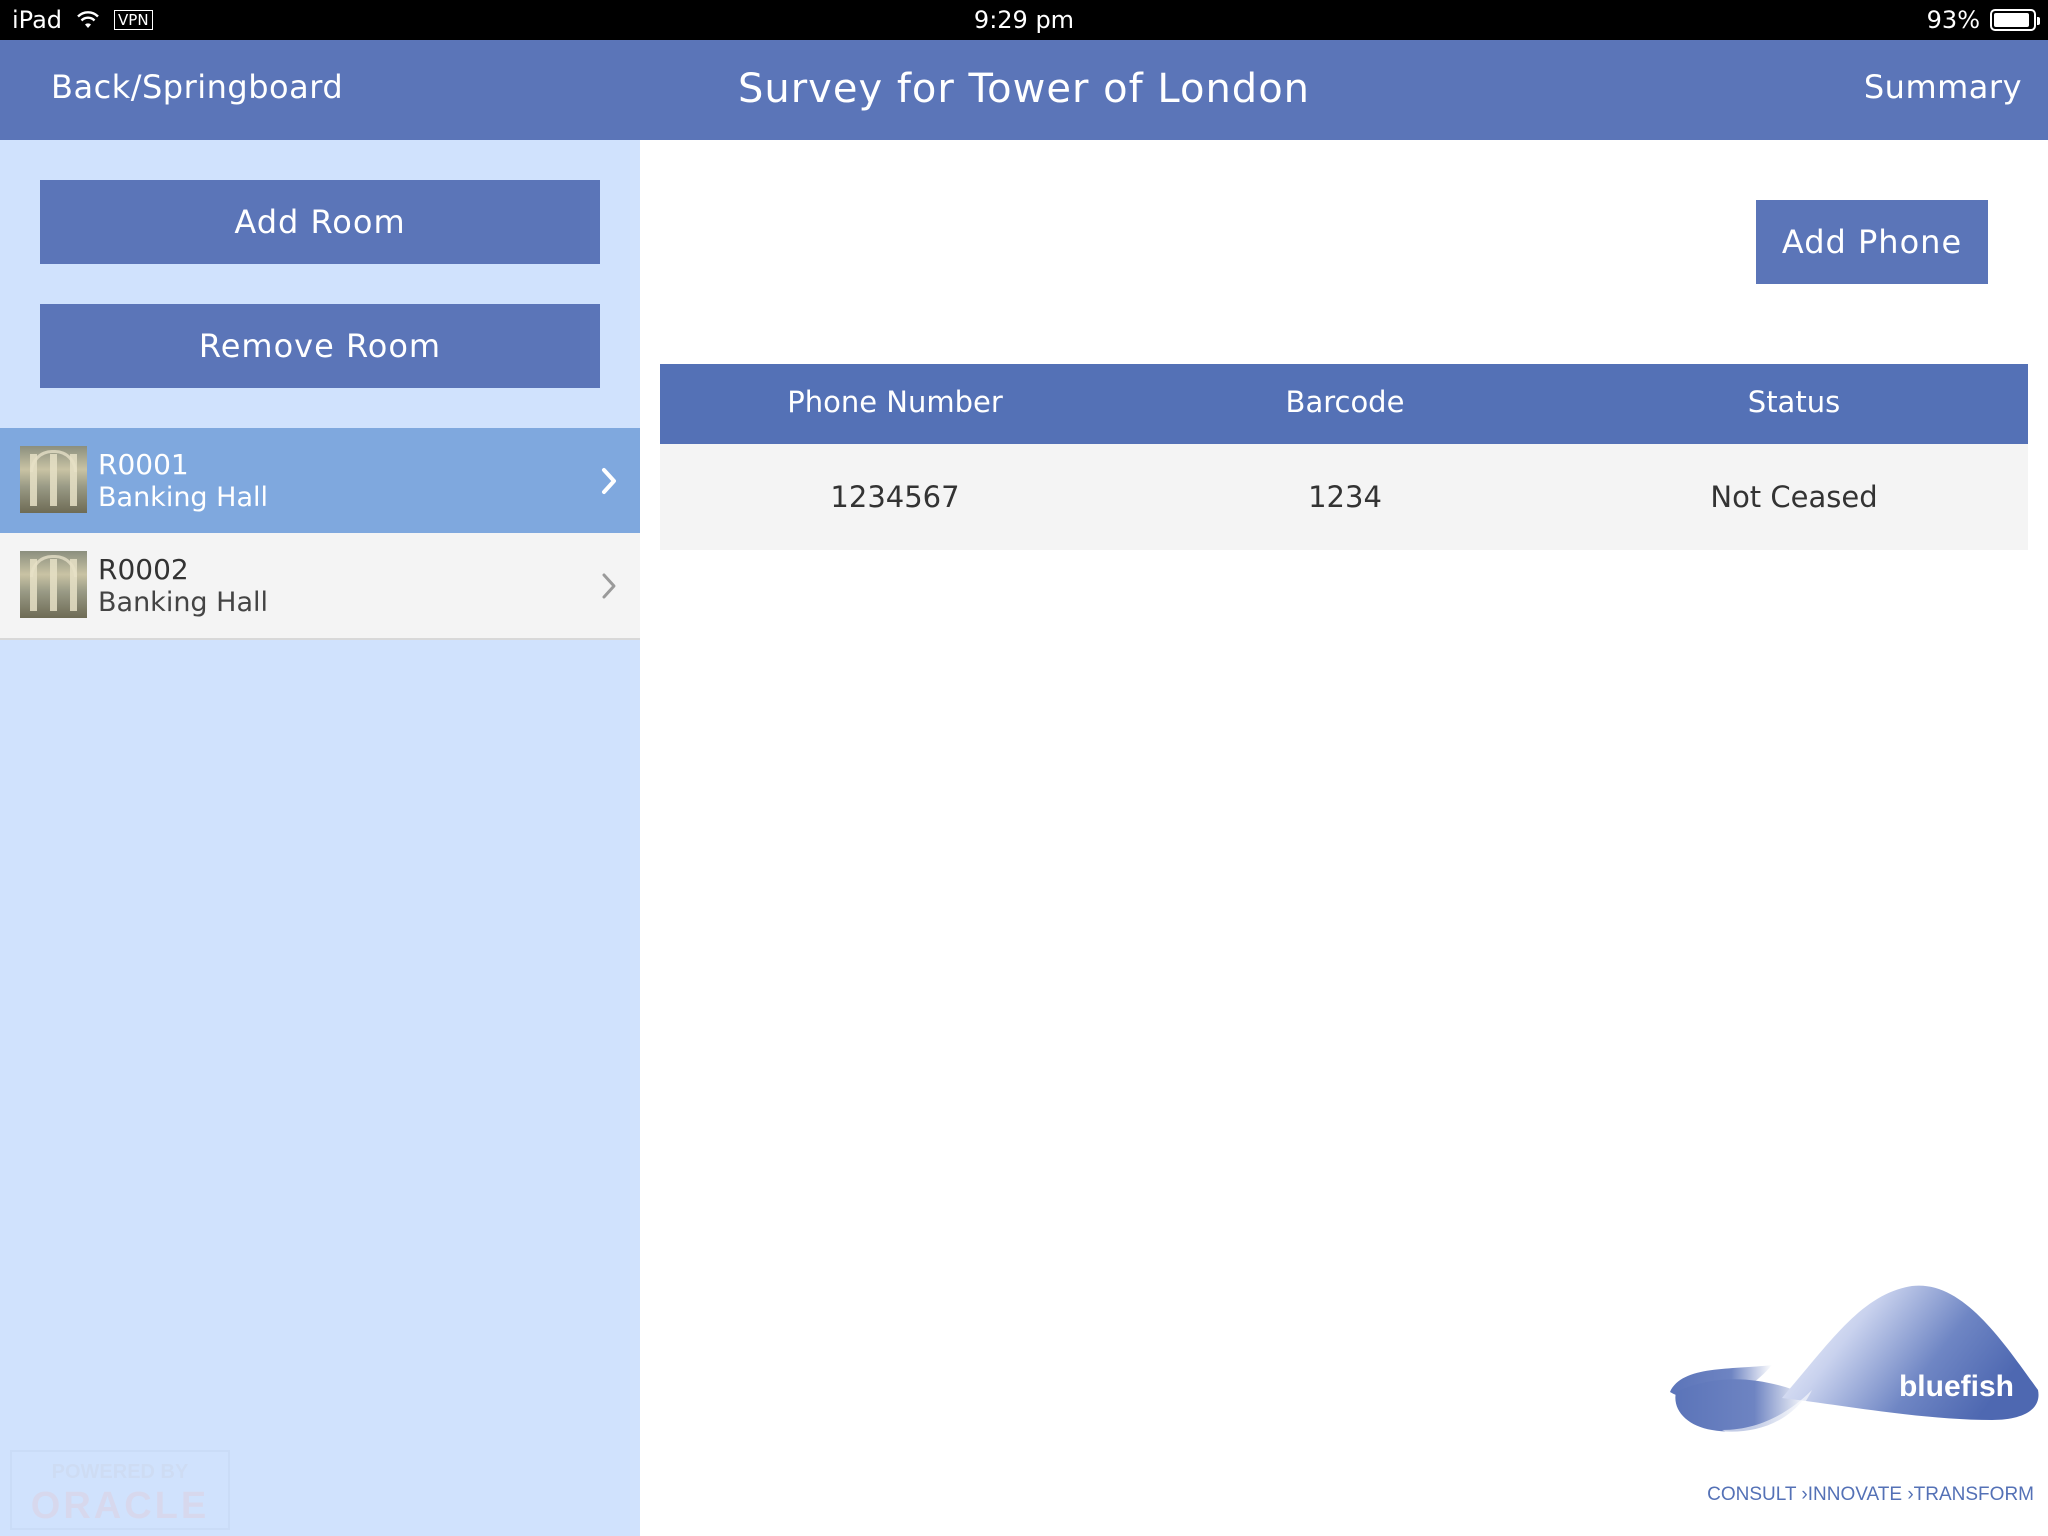 Image resolution: width=2048 pixels, height=1536 pixels. What do you see at coordinates (1872, 242) in the screenshot?
I see `add-phone-button: Add Phone` at bounding box center [1872, 242].